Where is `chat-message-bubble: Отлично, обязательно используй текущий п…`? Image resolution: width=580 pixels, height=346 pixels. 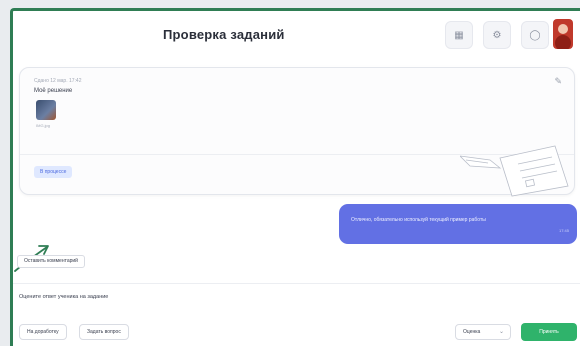 chat-message-bubble: Отлично, обязательно используй текущий п… is located at coordinates (458, 224).